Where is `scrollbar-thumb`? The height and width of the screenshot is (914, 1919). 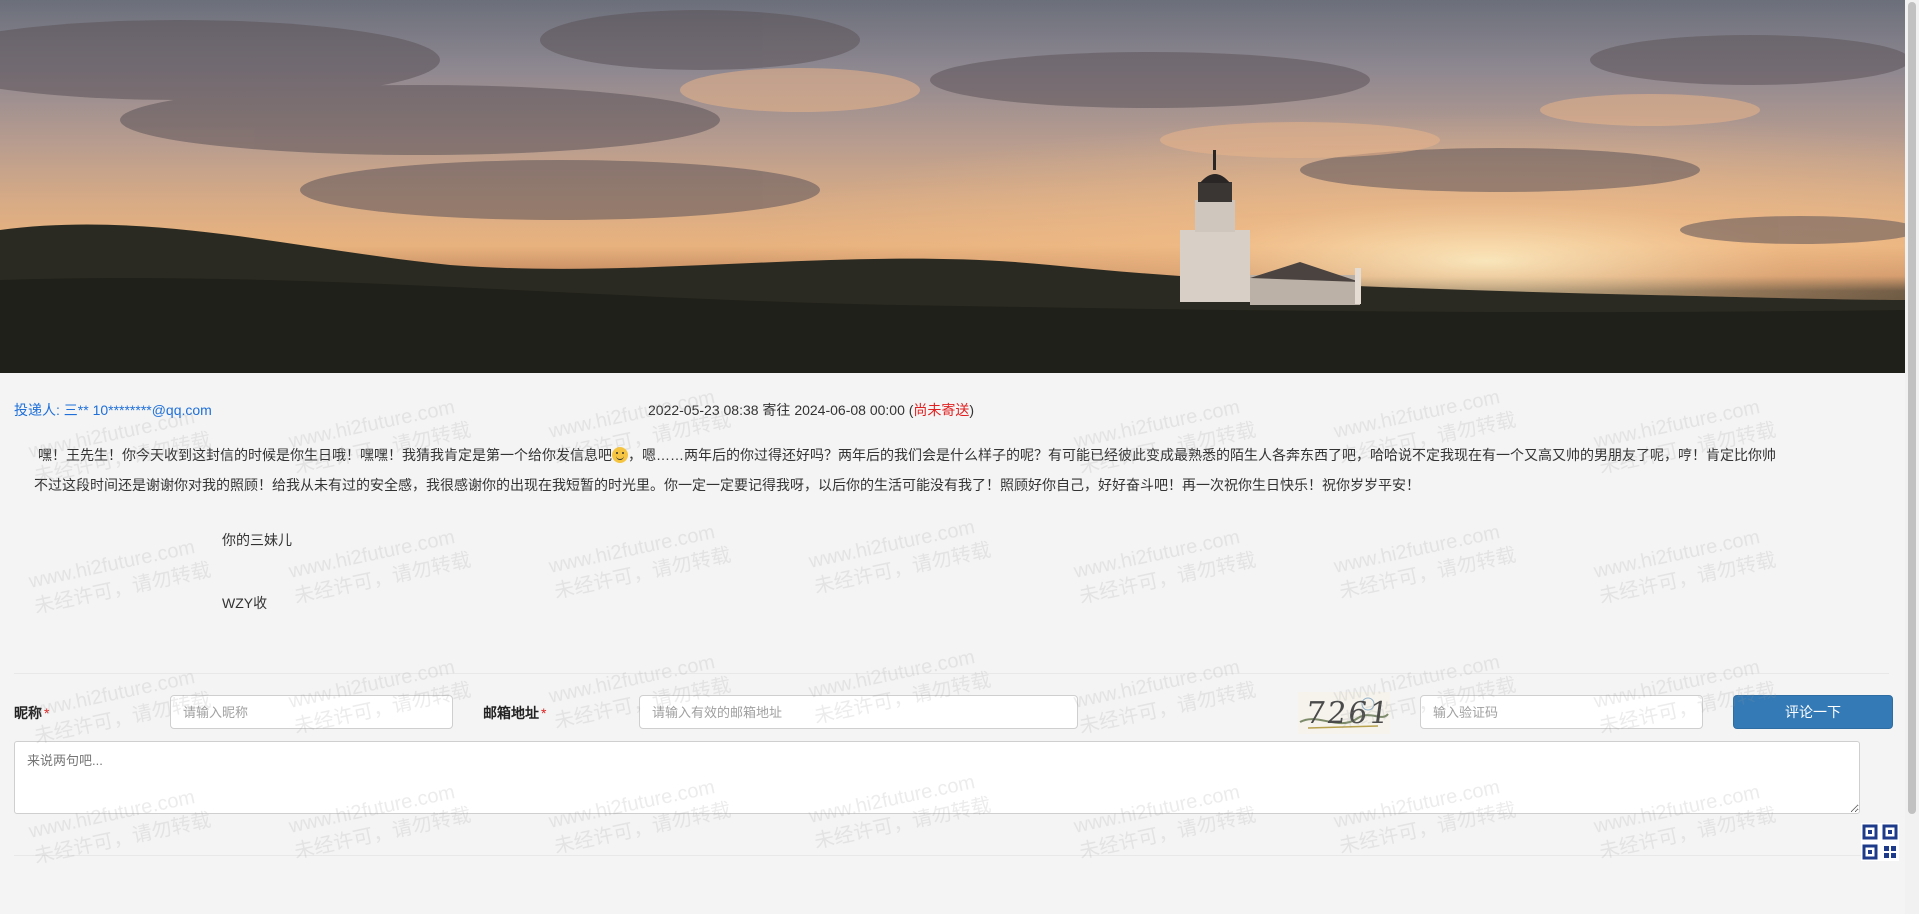
scrollbar-thumb is located at coordinates (1912, 408).